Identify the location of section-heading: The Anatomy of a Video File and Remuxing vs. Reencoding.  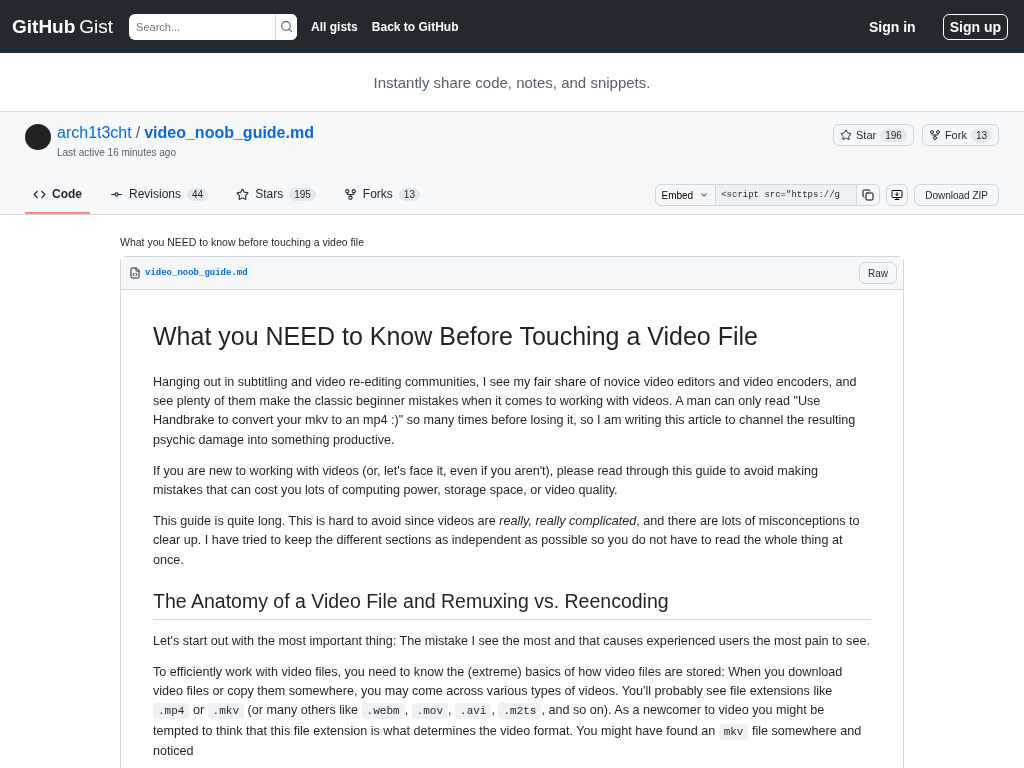
(512, 604).